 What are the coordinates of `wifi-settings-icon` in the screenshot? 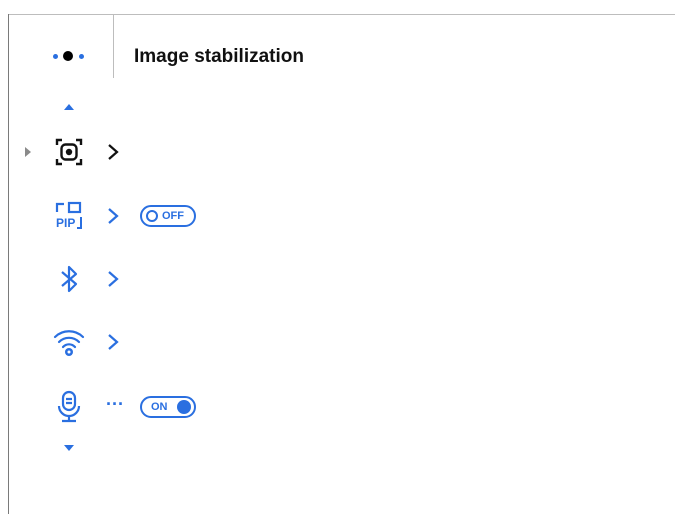 It's located at (69, 343).